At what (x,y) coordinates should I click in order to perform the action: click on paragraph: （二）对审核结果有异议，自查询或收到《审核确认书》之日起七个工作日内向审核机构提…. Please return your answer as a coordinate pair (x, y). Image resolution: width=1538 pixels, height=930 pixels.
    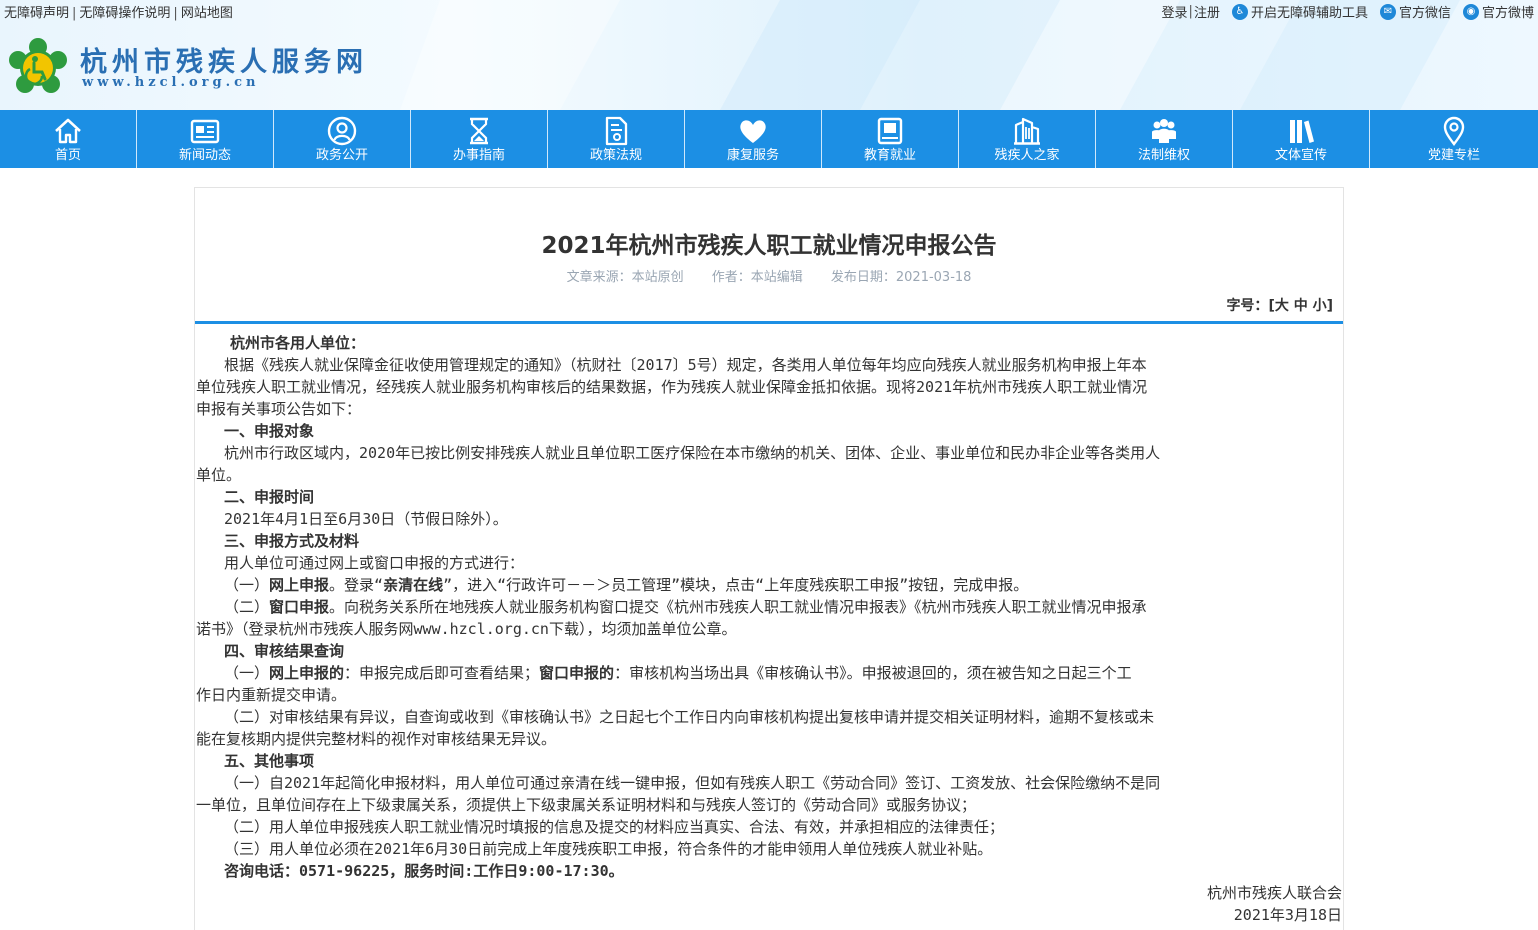
    Looking at the image, I should click on (689, 717).